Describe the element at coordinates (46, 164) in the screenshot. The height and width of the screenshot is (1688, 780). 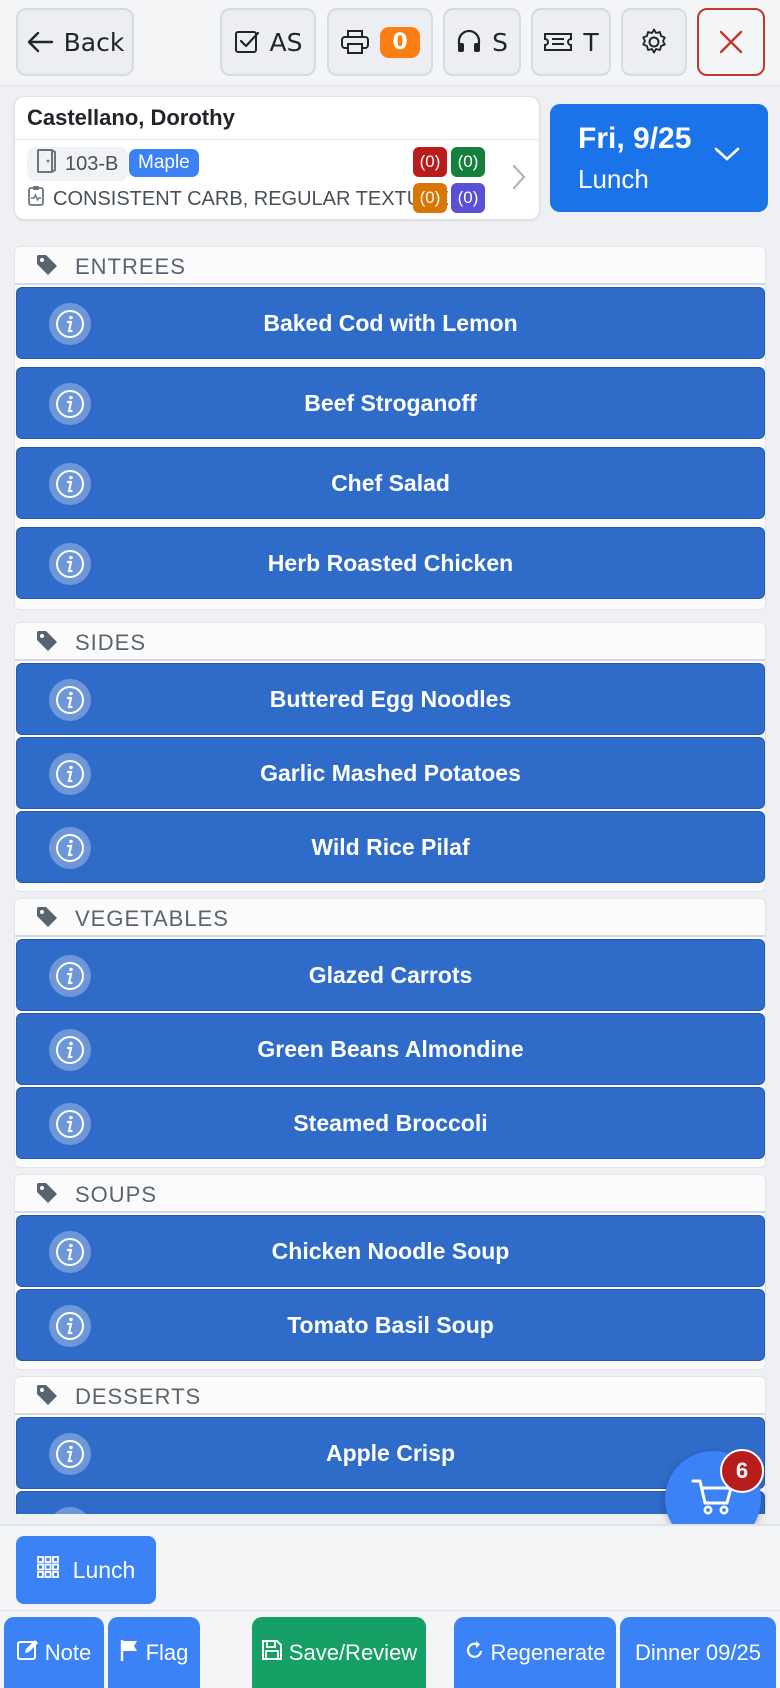
I see `door-icon` at that location.